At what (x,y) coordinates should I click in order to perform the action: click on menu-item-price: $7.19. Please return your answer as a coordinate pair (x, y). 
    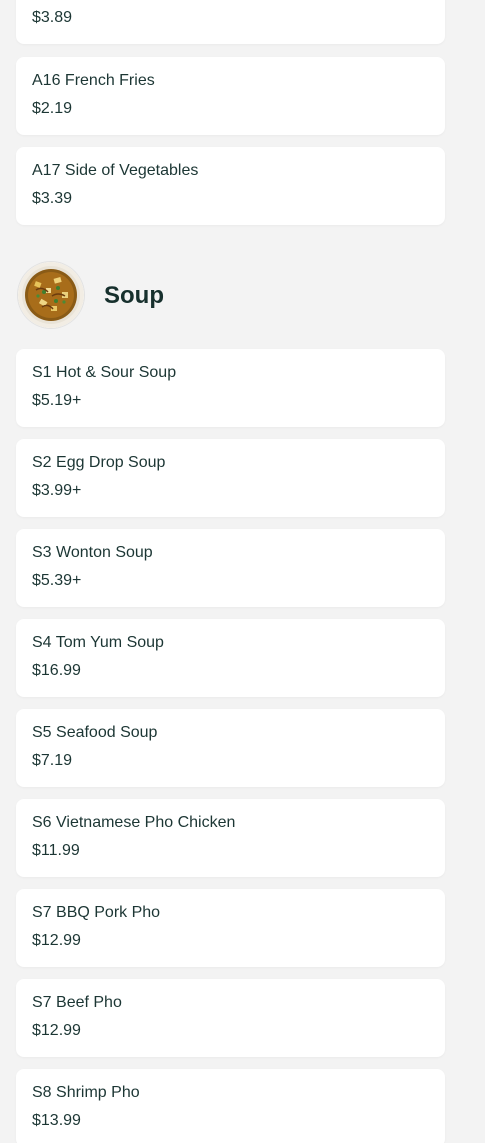
    Looking at the image, I should click on (52, 760).